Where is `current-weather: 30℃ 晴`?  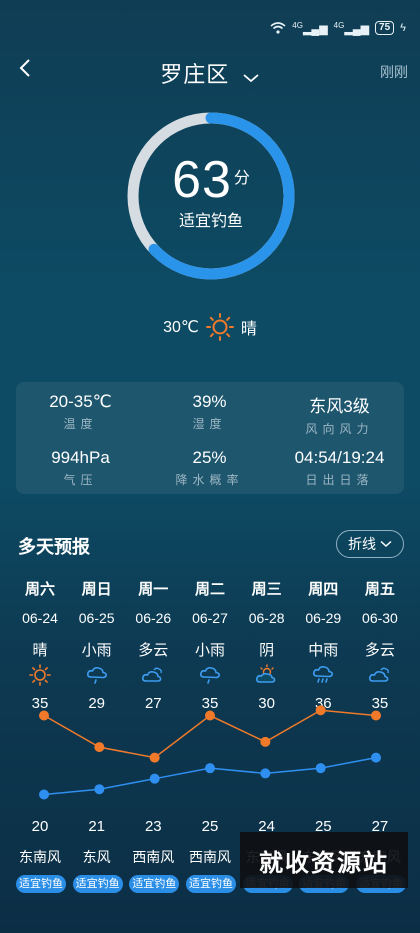
current-weather: 30℃ 晴 is located at coordinates (210, 327).